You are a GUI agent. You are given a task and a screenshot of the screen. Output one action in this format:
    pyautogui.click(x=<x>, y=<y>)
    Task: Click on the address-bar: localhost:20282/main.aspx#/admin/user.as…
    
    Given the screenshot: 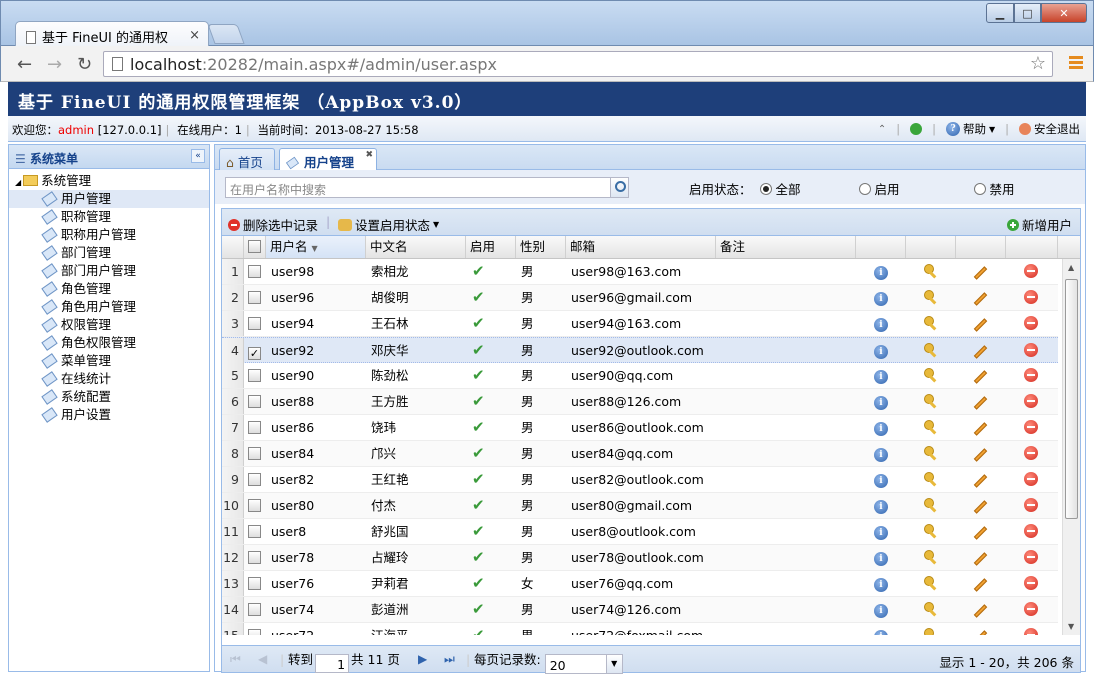 What is the action you would take?
    pyautogui.click(x=578, y=64)
    